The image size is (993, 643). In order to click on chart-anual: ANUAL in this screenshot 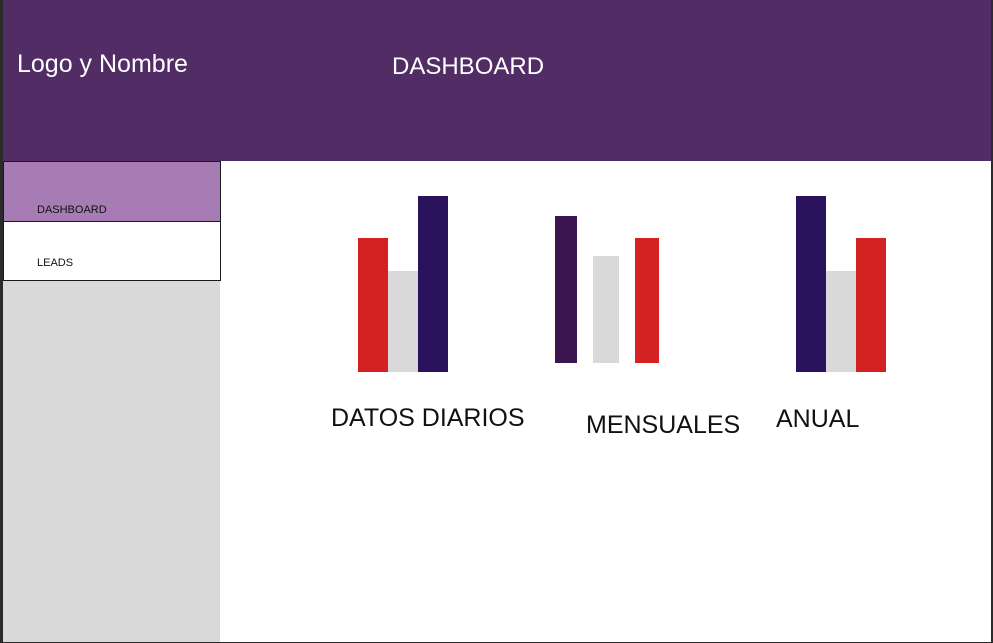, I will do `click(883, 320)`.